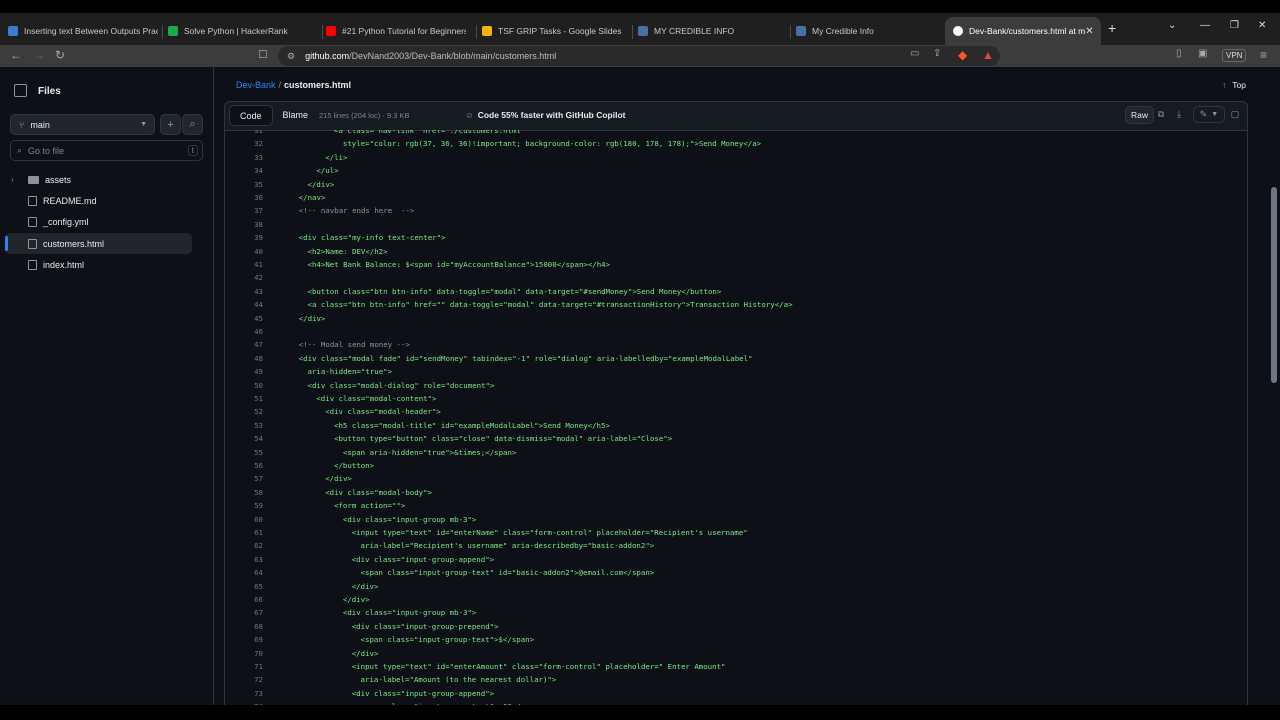 The height and width of the screenshot is (720, 1280). What do you see at coordinates (244, 572) in the screenshot?
I see `line-number: 64` at bounding box center [244, 572].